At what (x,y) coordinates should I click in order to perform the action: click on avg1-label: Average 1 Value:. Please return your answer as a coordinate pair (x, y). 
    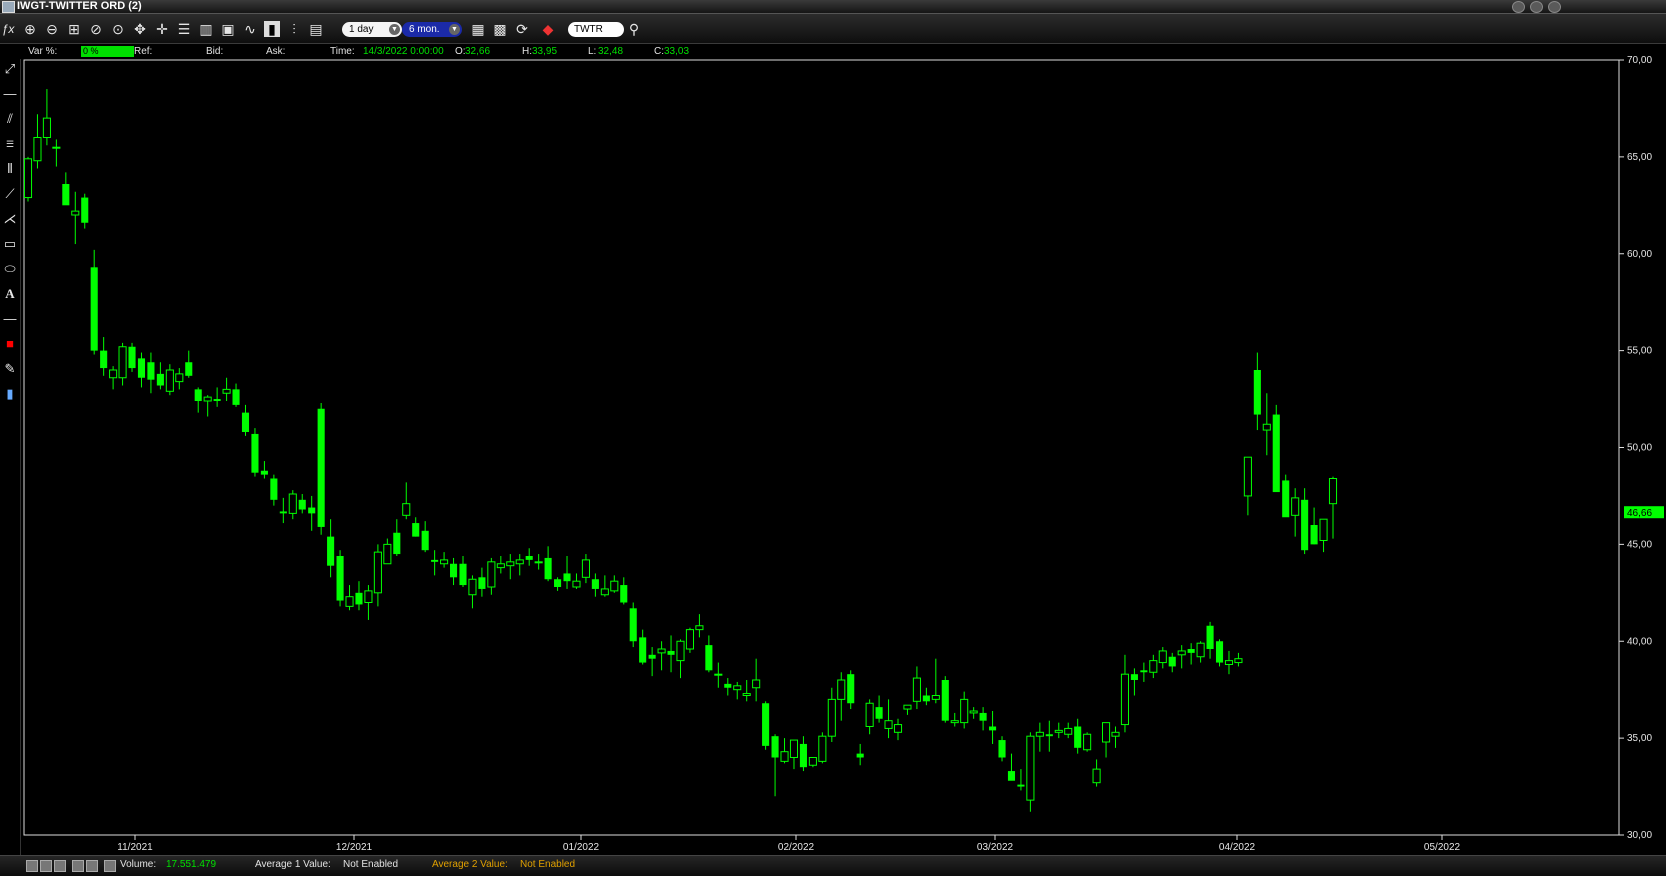
    Looking at the image, I should click on (293, 864).